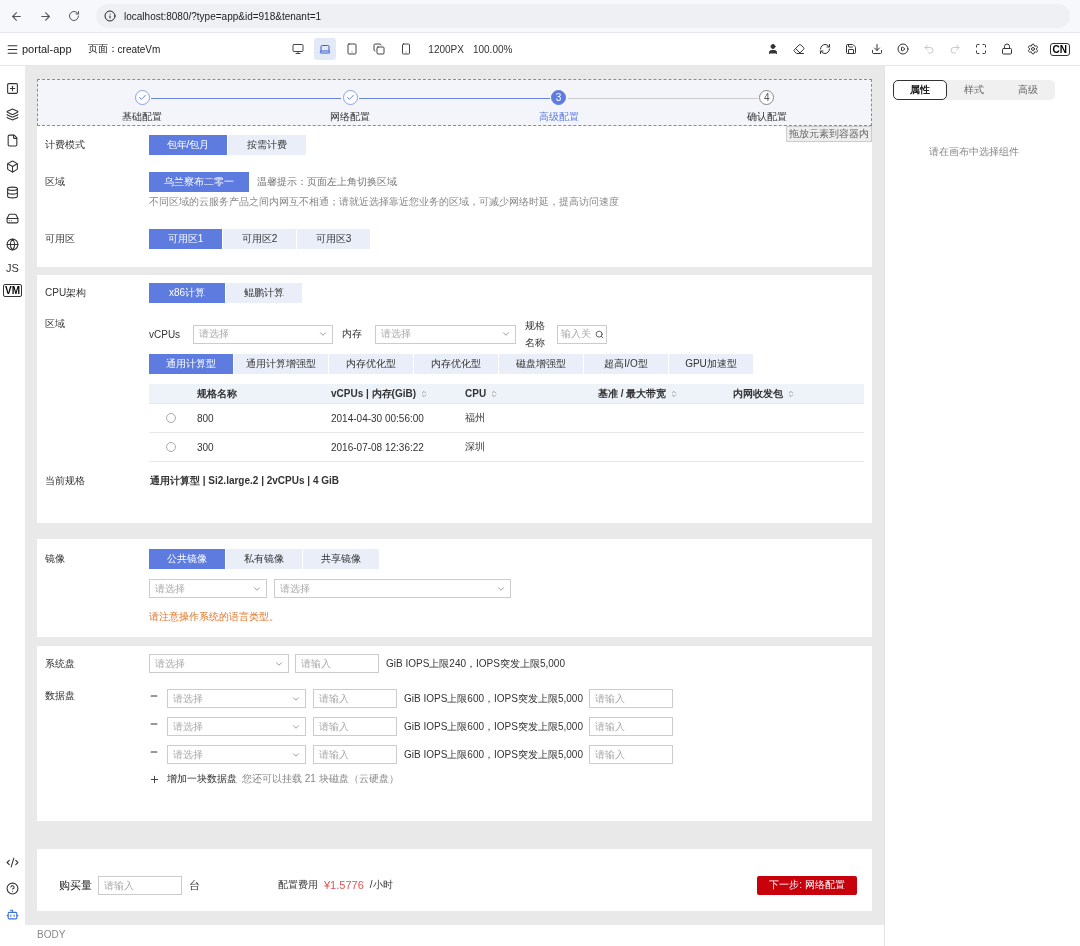  Describe the element at coordinates (1027, 90) in the screenshot. I see `panel-tab: 高级` at that location.